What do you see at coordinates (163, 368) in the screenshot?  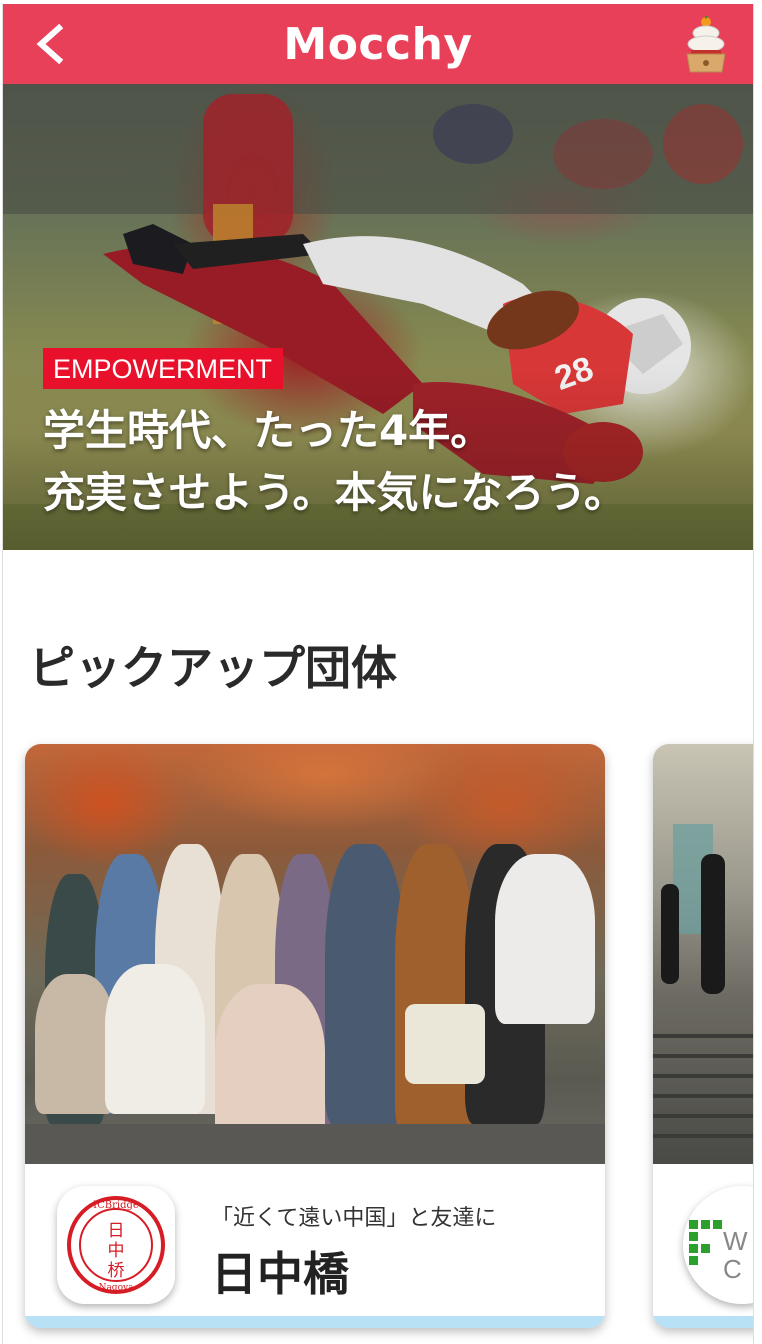 I see `category-badge: EMPOWERMENT` at bounding box center [163, 368].